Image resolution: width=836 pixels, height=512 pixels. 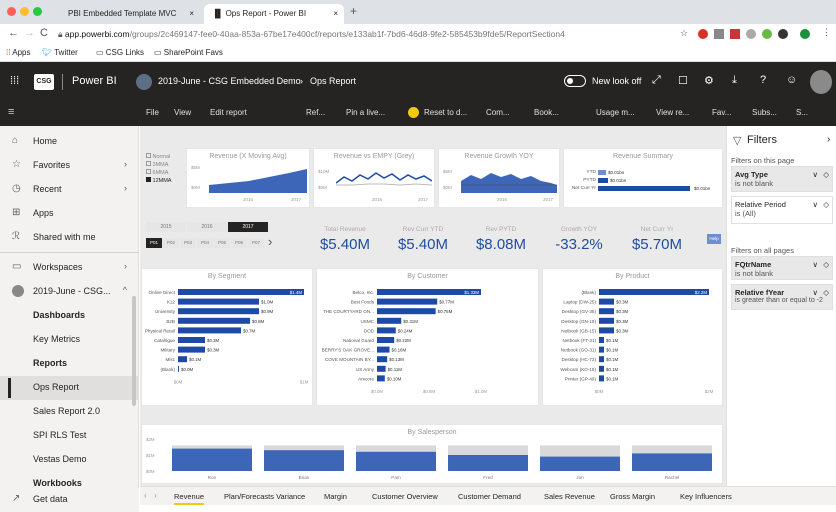 I want to click on moving-avg-legend: Normal 3MMA 6MMA 12MMA, so click(x=158, y=169).